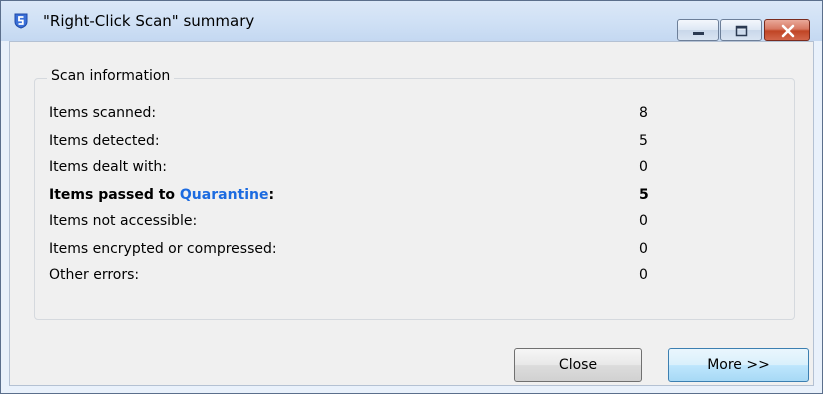 This screenshot has height=394, width=823. What do you see at coordinates (411, 21) in the screenshot?
I see `title-bar: "Right-Click Scan" summary` at bounding box center [411, 21].